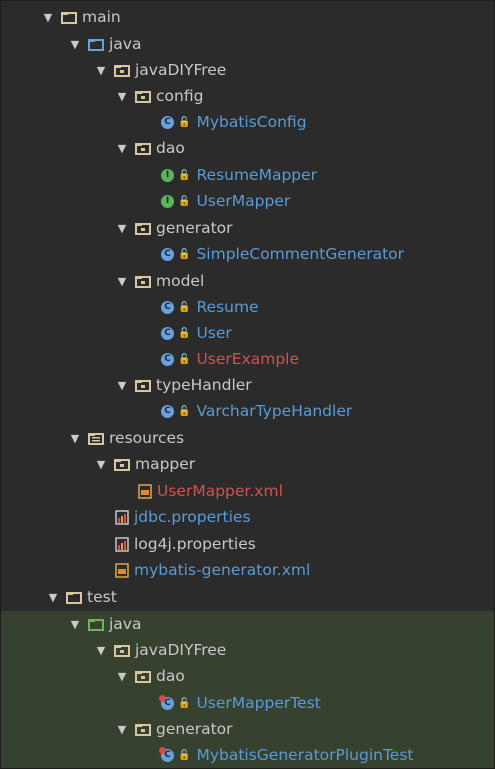  I want to click on tree-node-resume: C 🔓 Resume, so click(247, 307).